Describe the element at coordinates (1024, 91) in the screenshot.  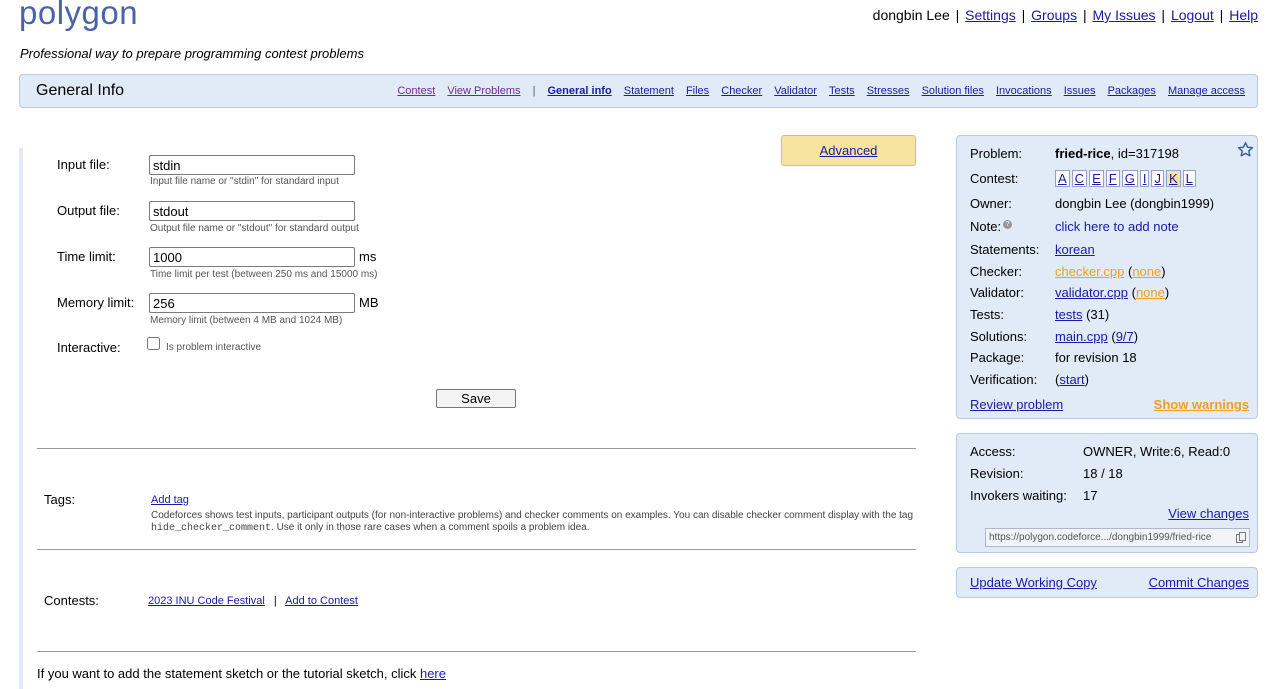
I see `tab-invocations: Invocations` at that location.